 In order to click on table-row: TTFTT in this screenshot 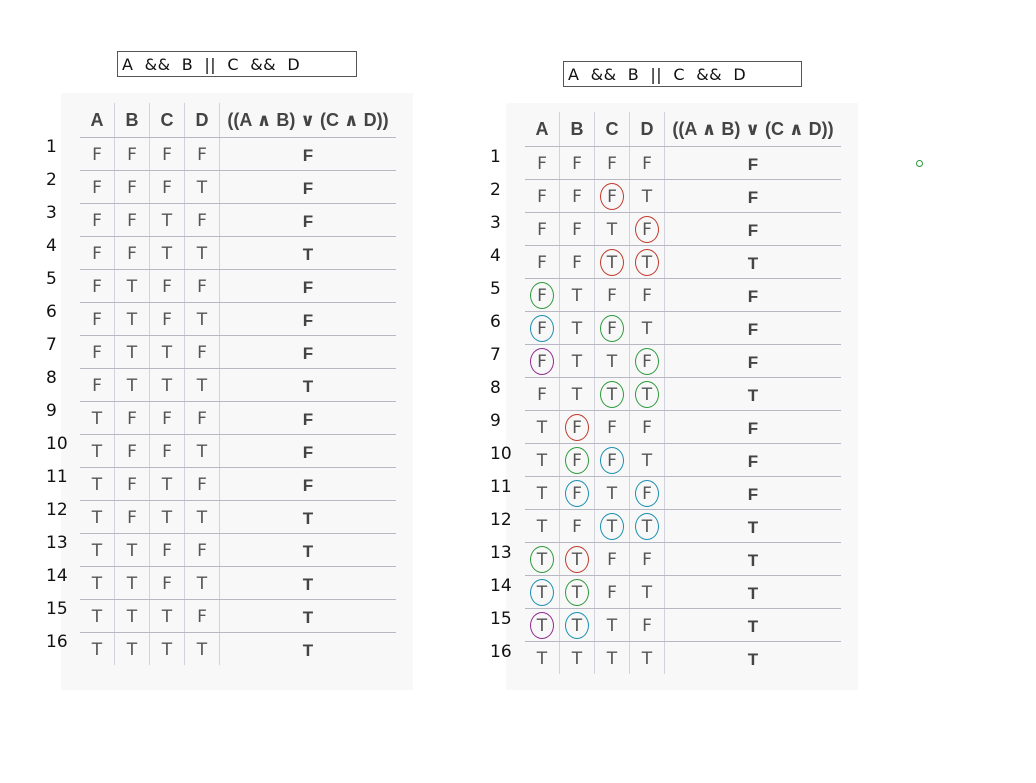, I will do `click(238, 583)`.